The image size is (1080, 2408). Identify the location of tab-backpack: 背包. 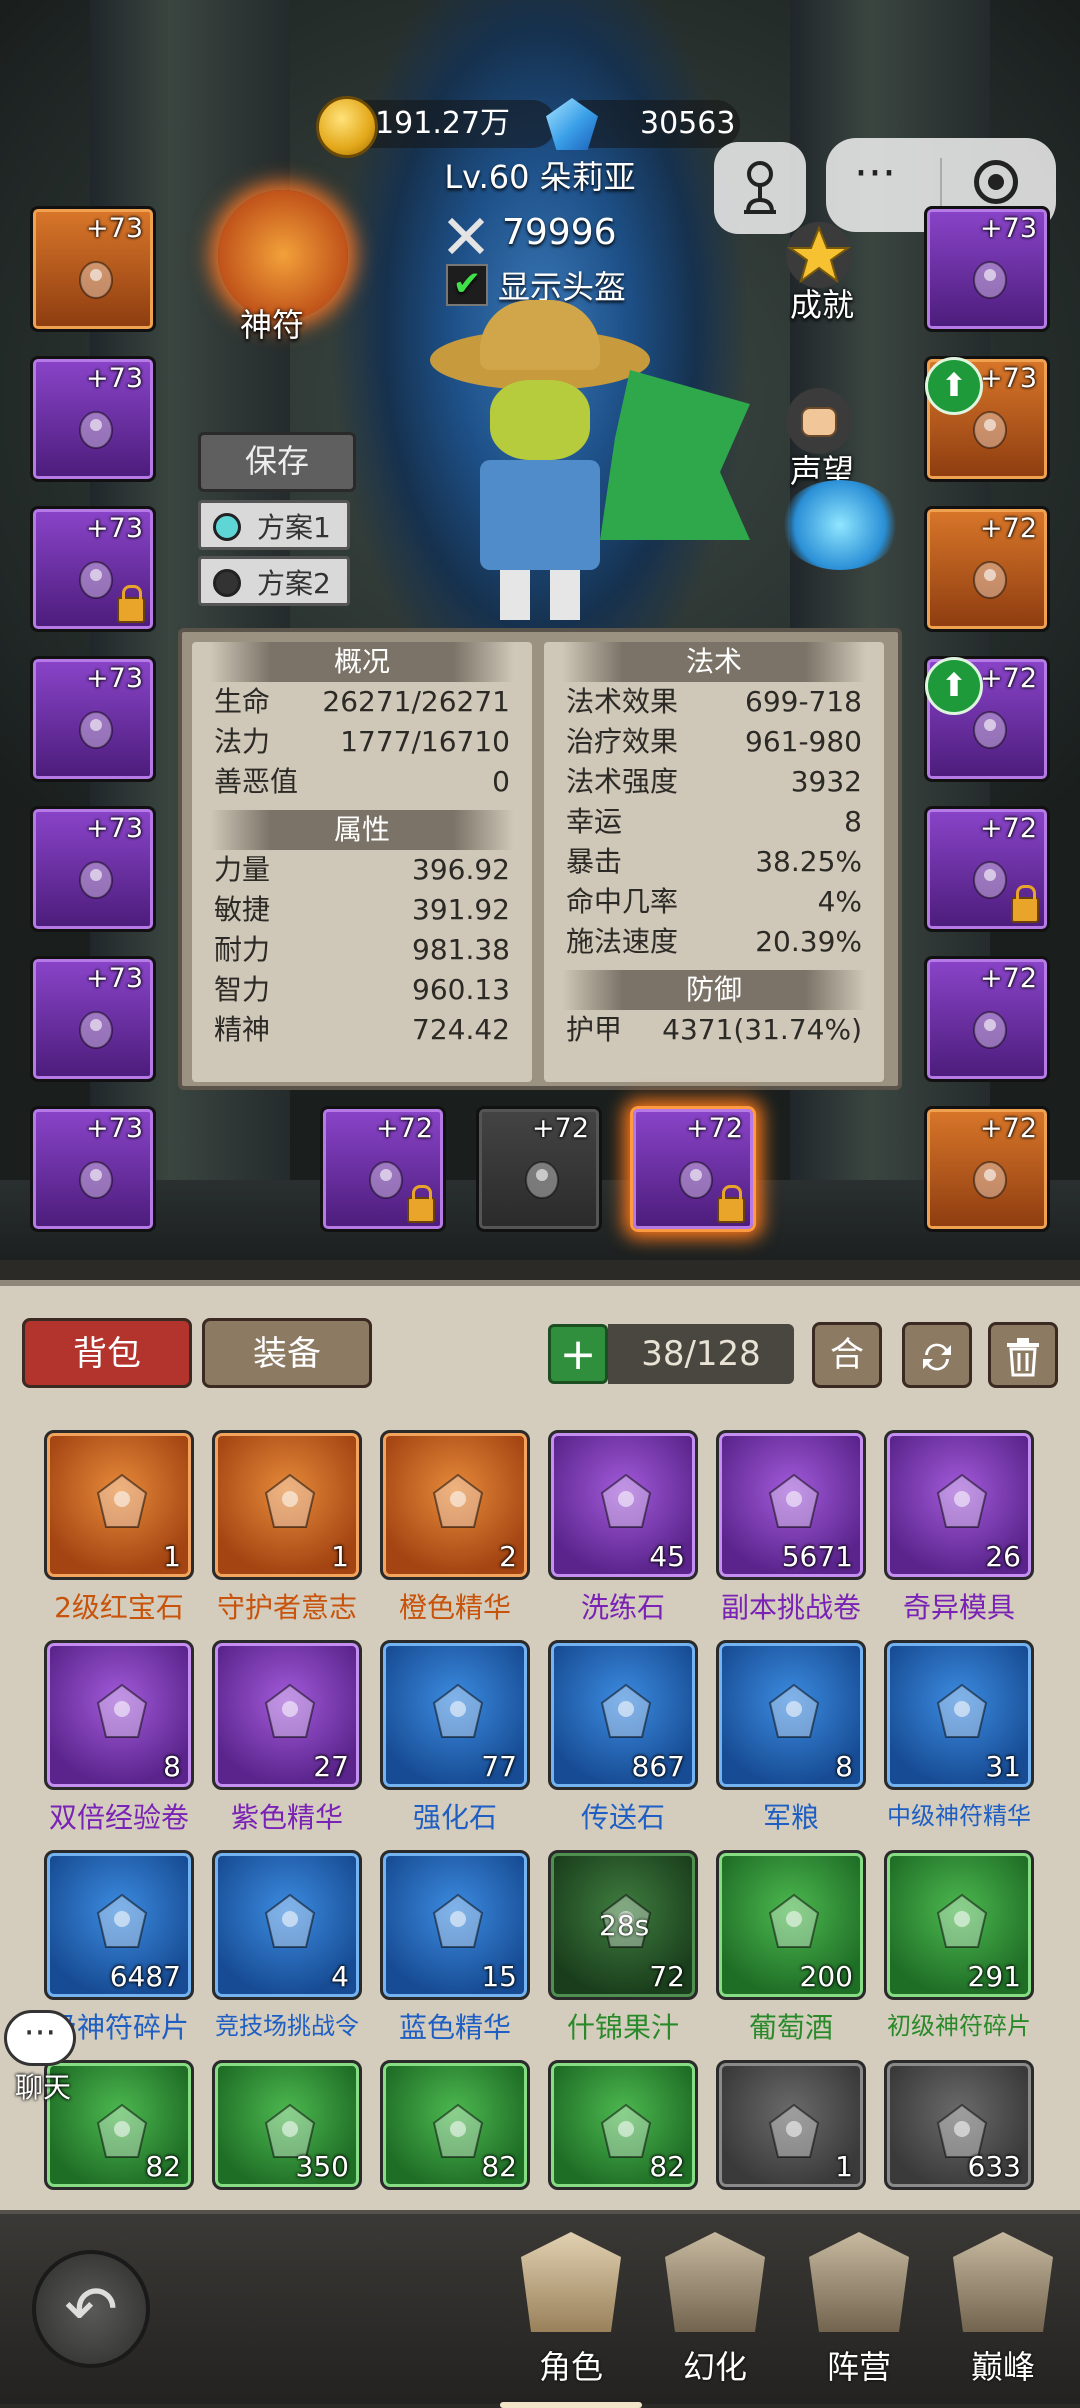
(107, 1353).